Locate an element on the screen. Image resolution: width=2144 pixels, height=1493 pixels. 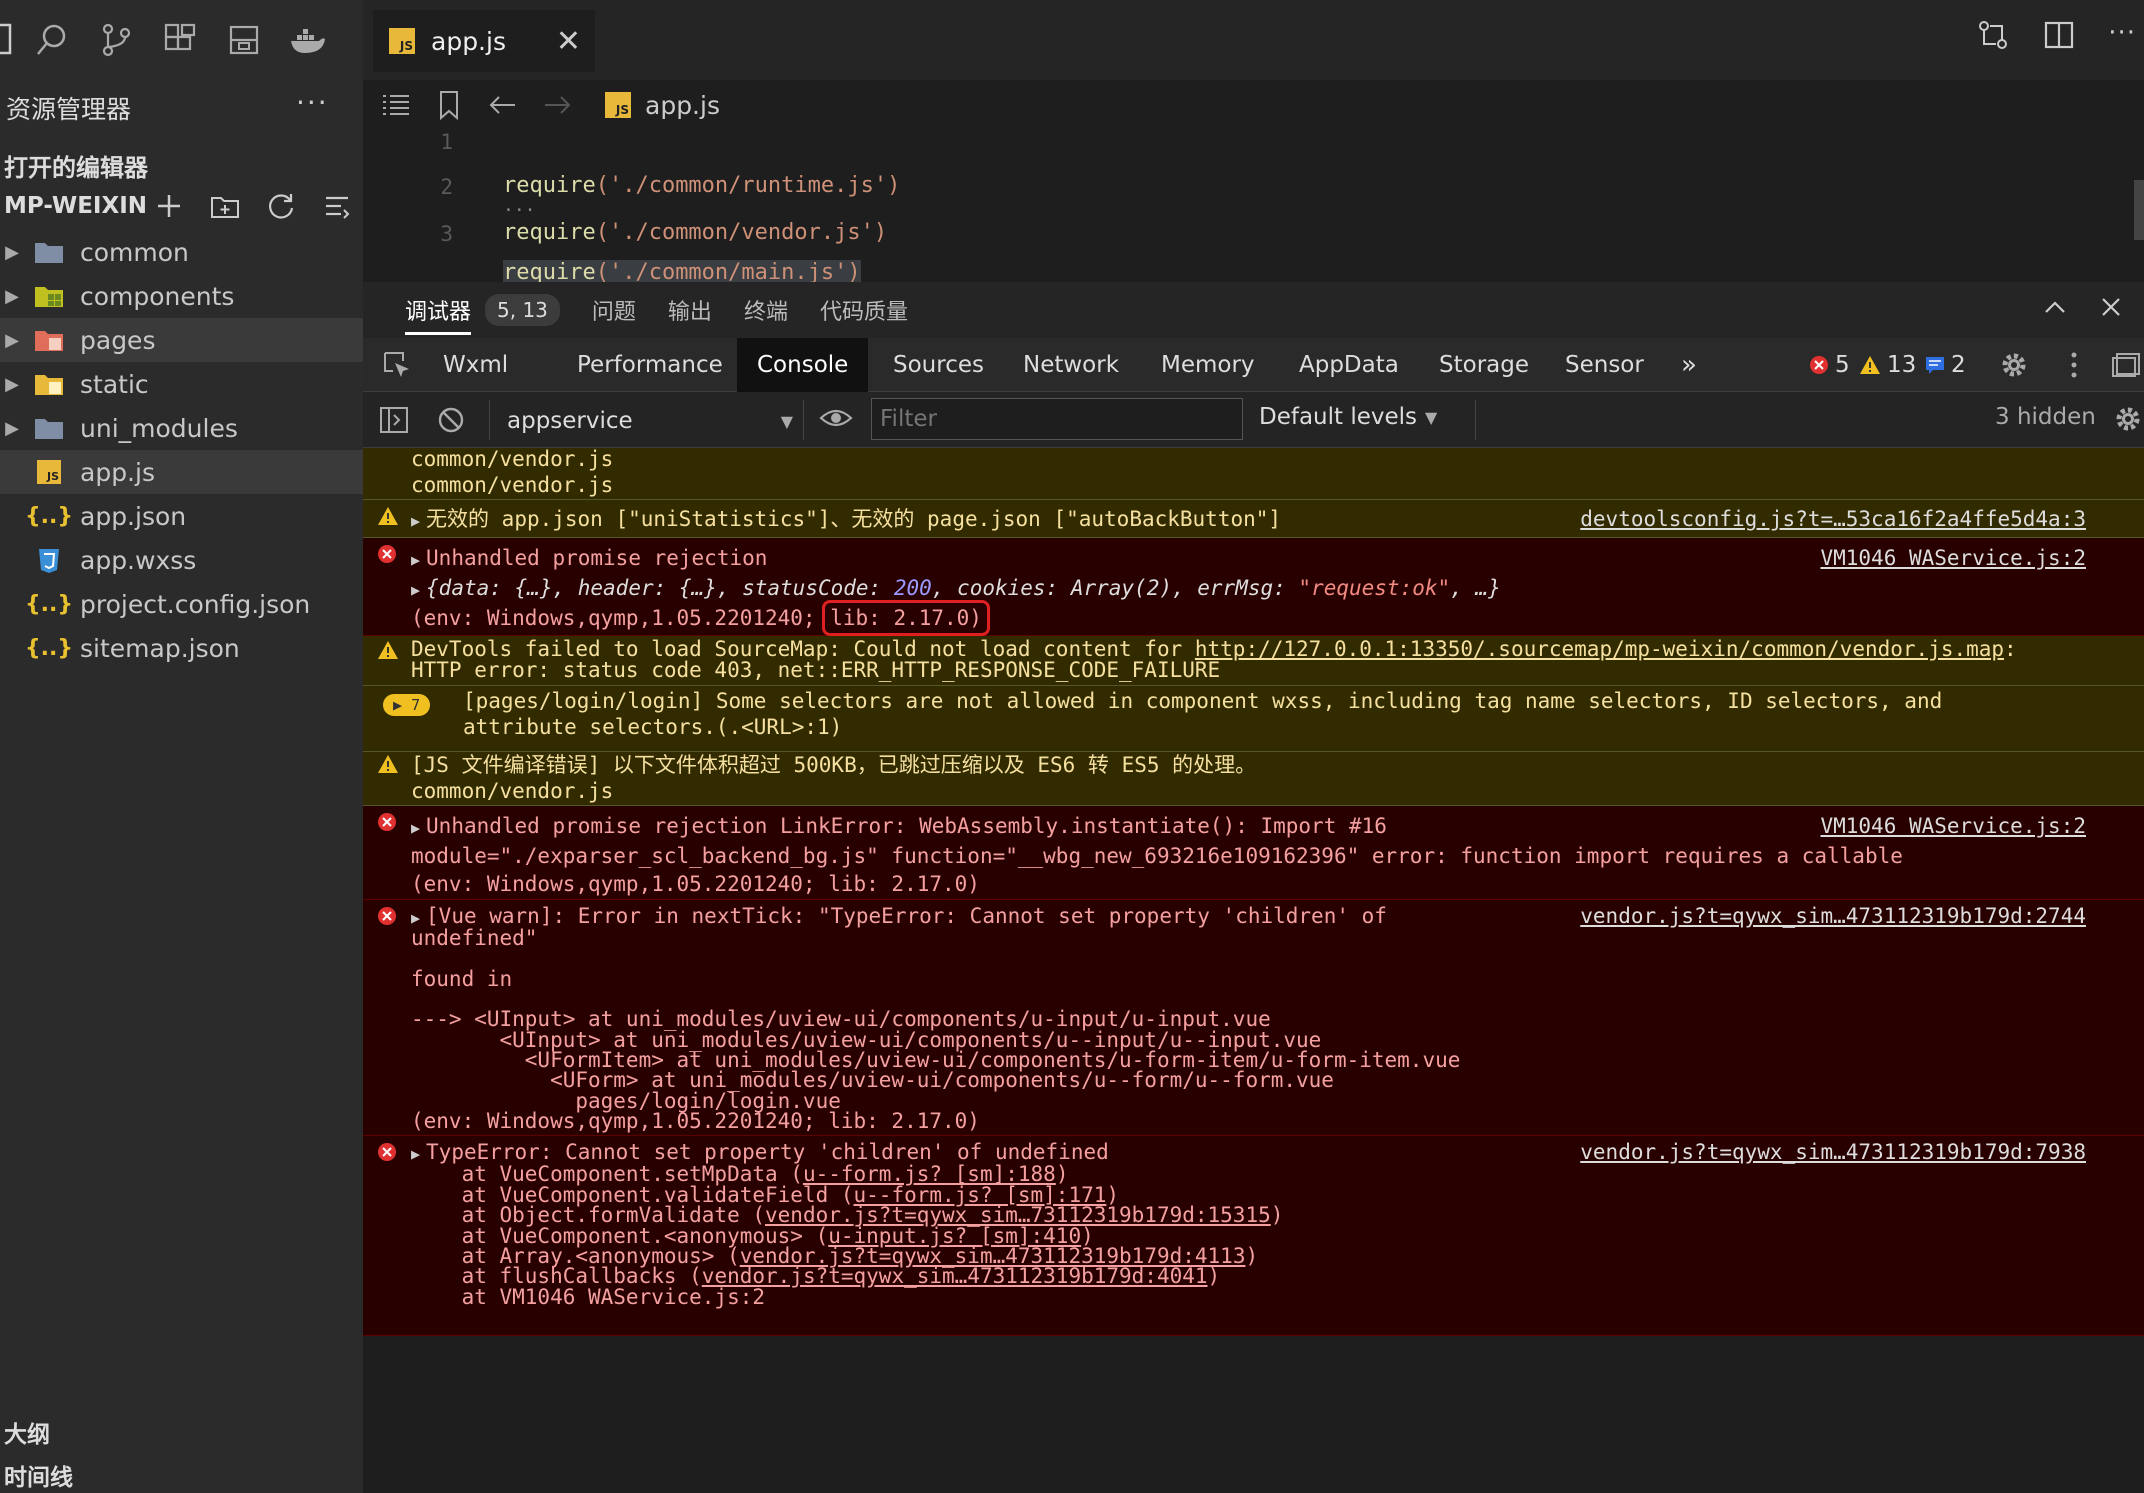
tab-performance: Performance is located at coordinates (650, 365).